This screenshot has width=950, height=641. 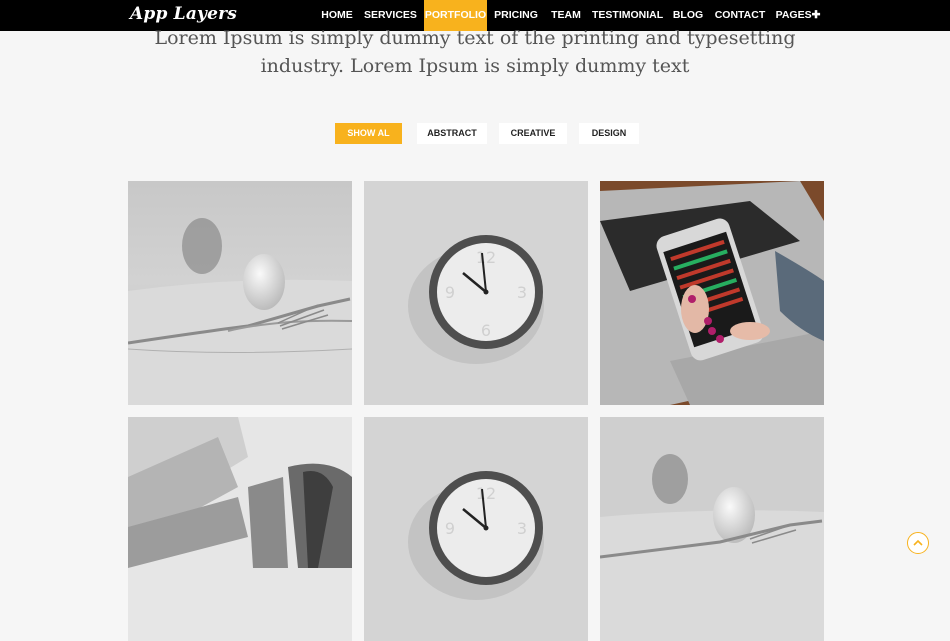 I want to click on portfolio-item-phone, so click(x=712, y=293).